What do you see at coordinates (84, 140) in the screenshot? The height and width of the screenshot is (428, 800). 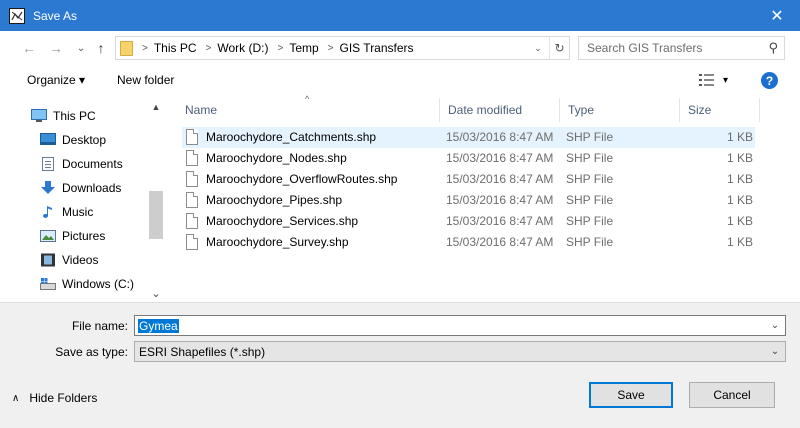 I see `nav-item-label: Desktop` at bounding box center [84, 140].